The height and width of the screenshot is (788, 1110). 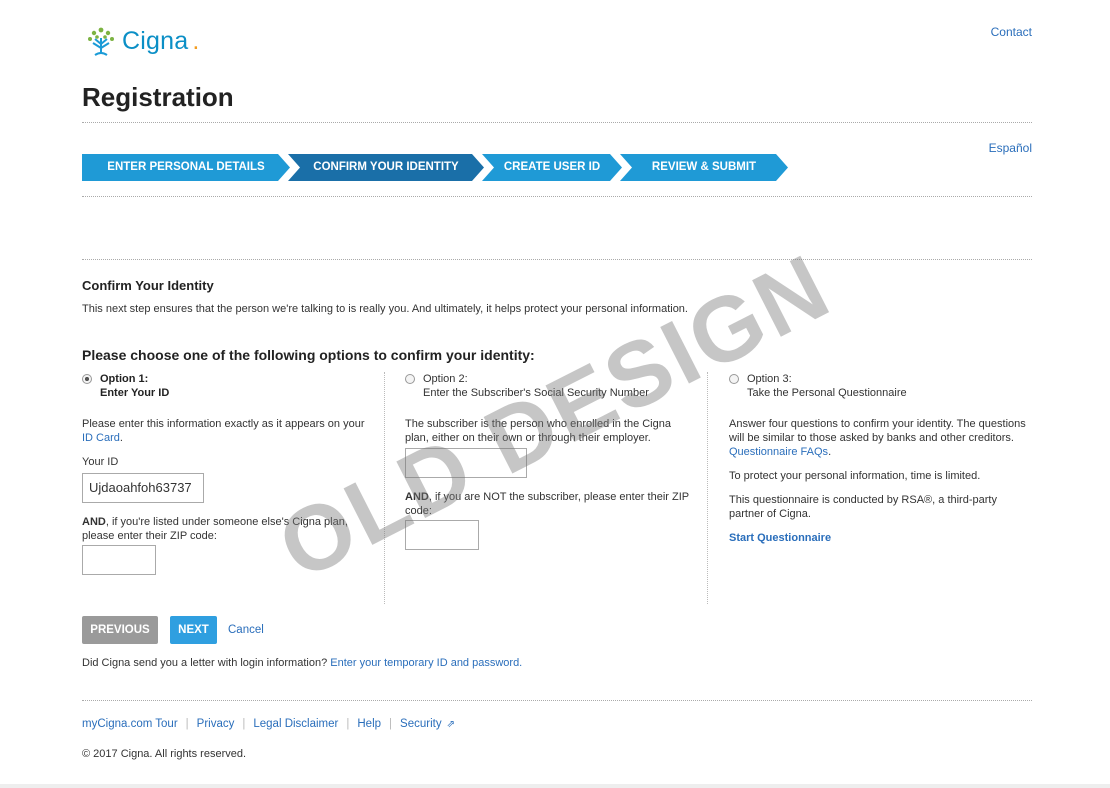 I want to click on id-card-link: ID Card, so click(x=101, y=438).